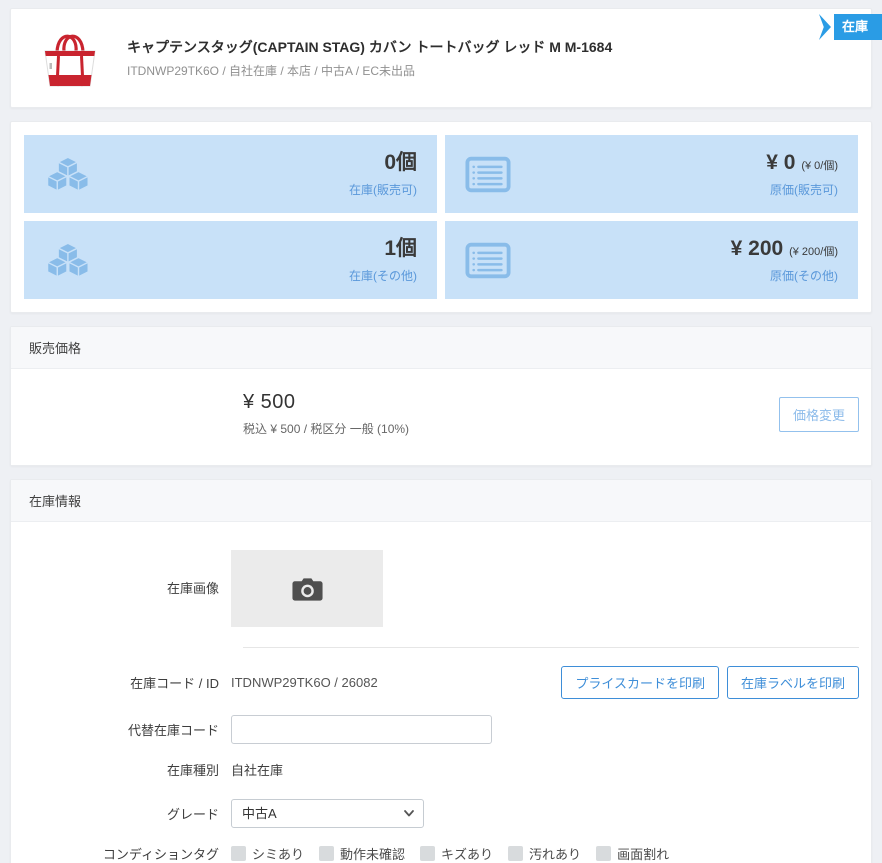  I want to click on stat-card-stock-sellable: 0個 在庫(販売可), so click(230, 174).